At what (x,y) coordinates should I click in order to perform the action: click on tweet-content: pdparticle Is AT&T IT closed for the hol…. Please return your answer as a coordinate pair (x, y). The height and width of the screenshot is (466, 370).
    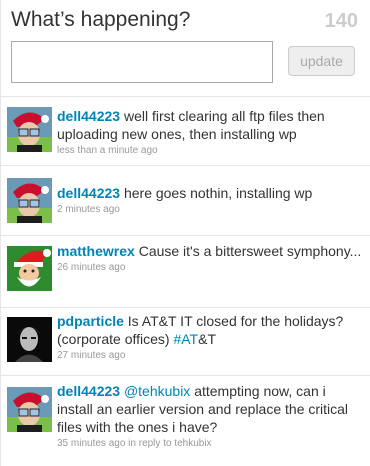
    Looking at the image, I should click on (210, 337).